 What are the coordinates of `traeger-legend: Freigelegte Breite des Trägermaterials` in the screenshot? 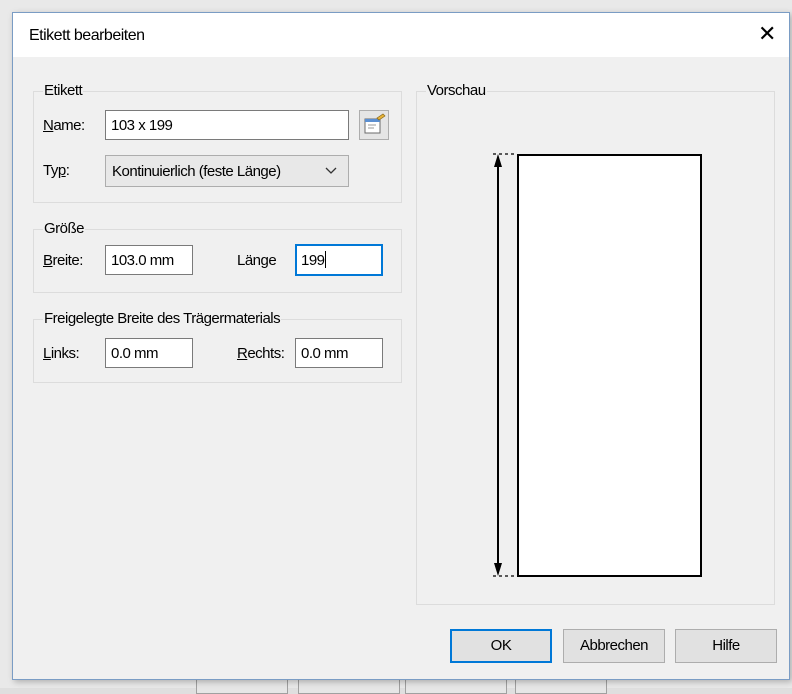 It's located at (162, 318).